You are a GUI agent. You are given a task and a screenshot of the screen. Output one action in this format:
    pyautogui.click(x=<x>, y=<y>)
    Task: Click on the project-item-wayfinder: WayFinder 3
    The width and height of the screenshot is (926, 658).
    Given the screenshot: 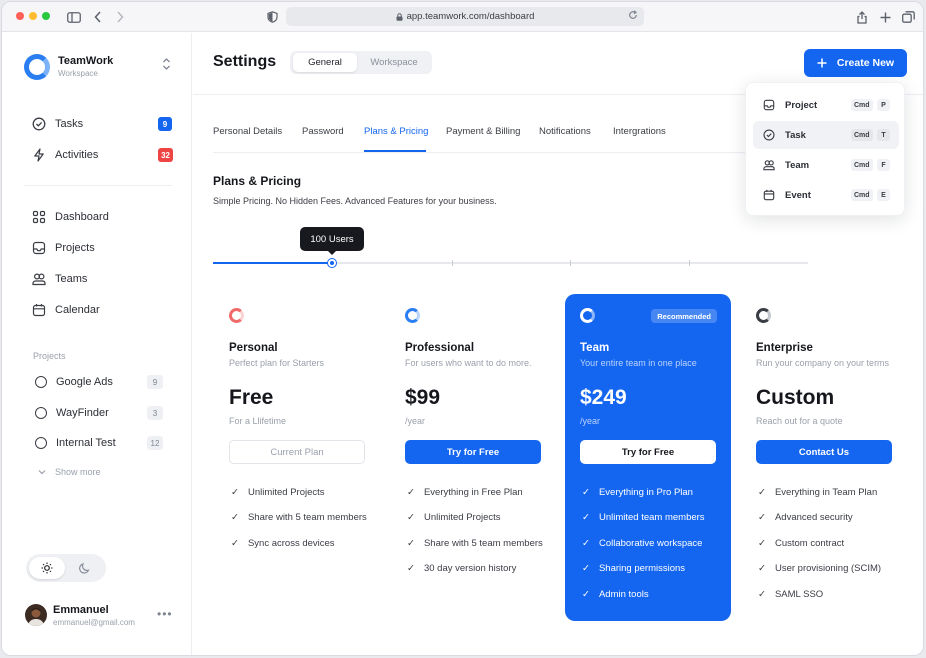 What is the action you would take?
    pyautogui.click(x=99, y=413)
    